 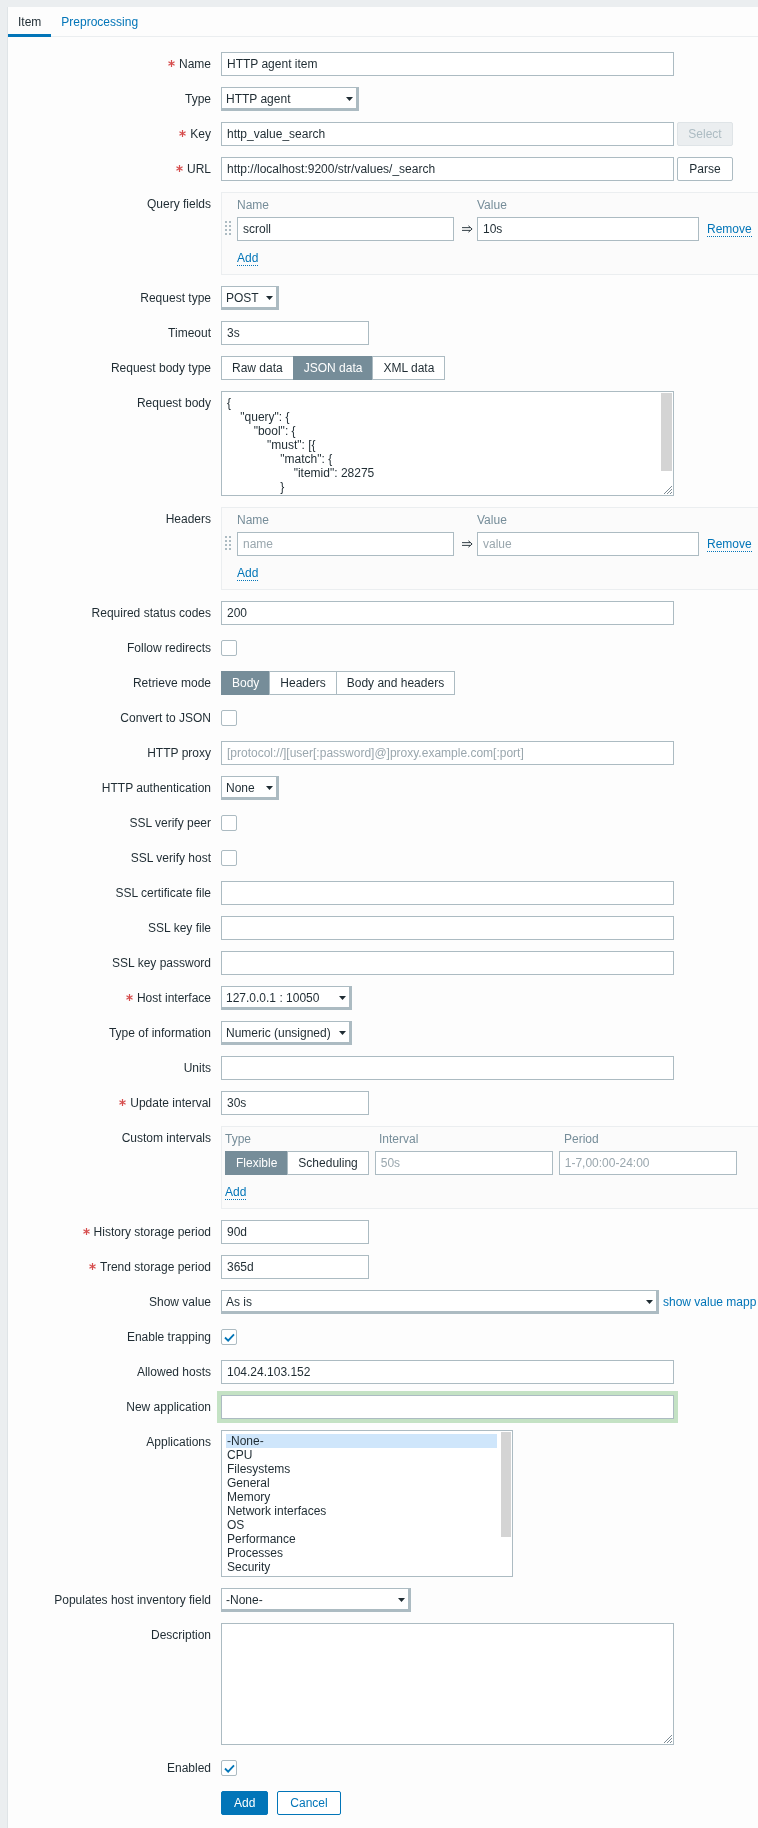 What do you see at coordinates (295, 1232) in the screenshot?
I see `input-field: 90d` at bounding box center [295, 1232].